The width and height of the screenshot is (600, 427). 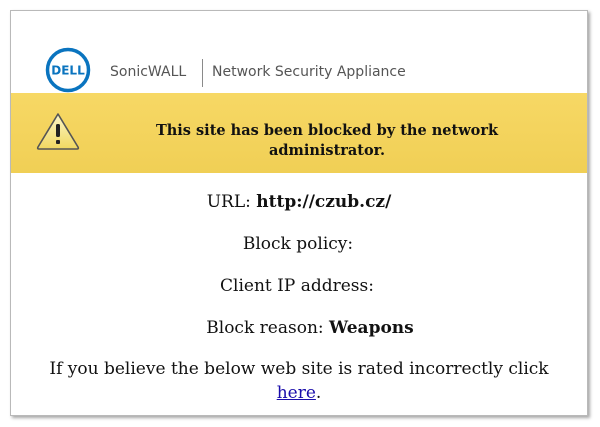 I want to click on product-subtitle: Network Security Appliance, so click(x=309, y=72).